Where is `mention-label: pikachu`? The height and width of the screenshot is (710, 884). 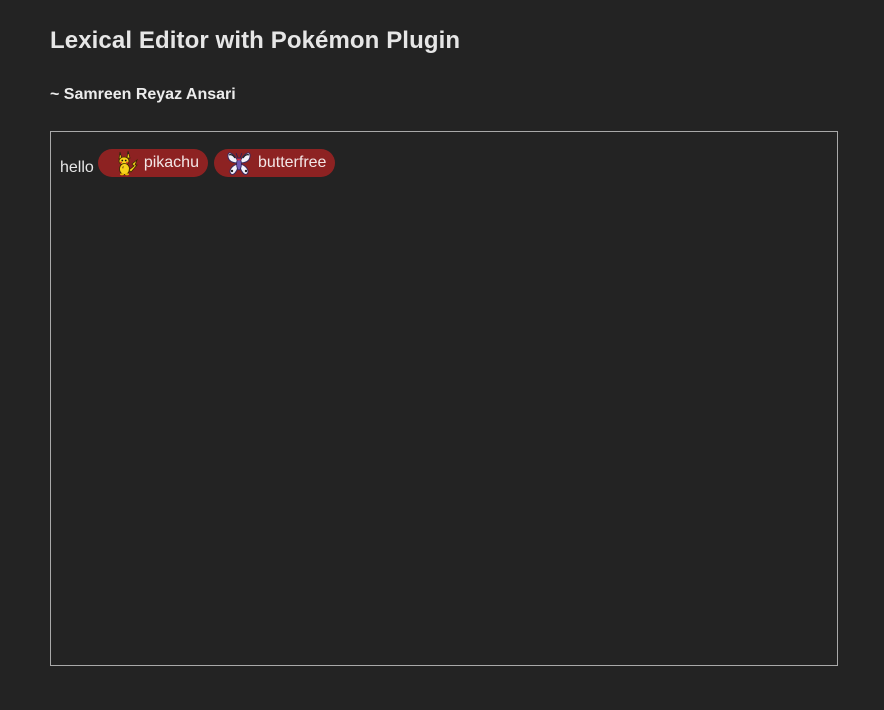
mention-label: pikachu is located at coordinates (171, 162).